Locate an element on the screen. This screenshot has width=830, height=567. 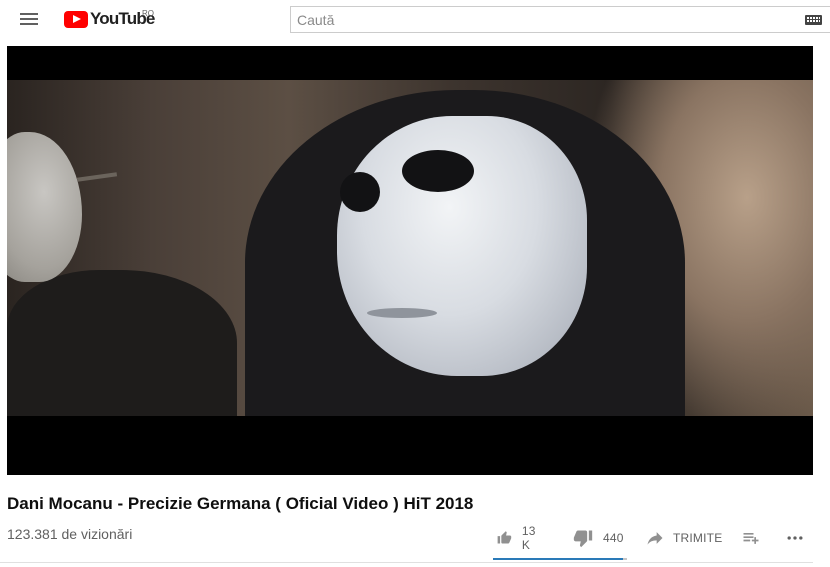
region-code: RO is located at coordinates (148, 13).